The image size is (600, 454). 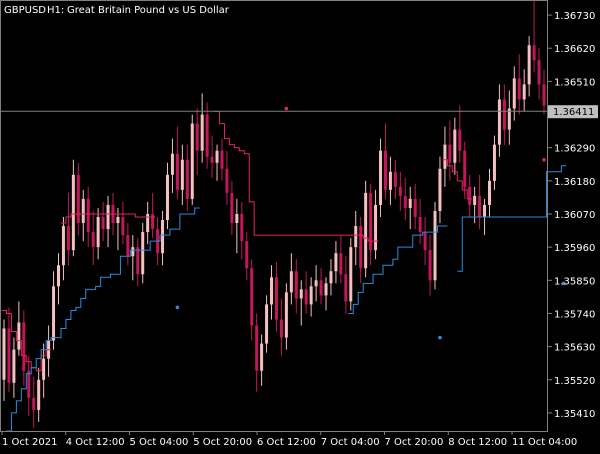 What do you see at coordinates (574, 248) in the screenshot?
I see `price-tick-label: 1.35960` at bounding box center [574, 248].